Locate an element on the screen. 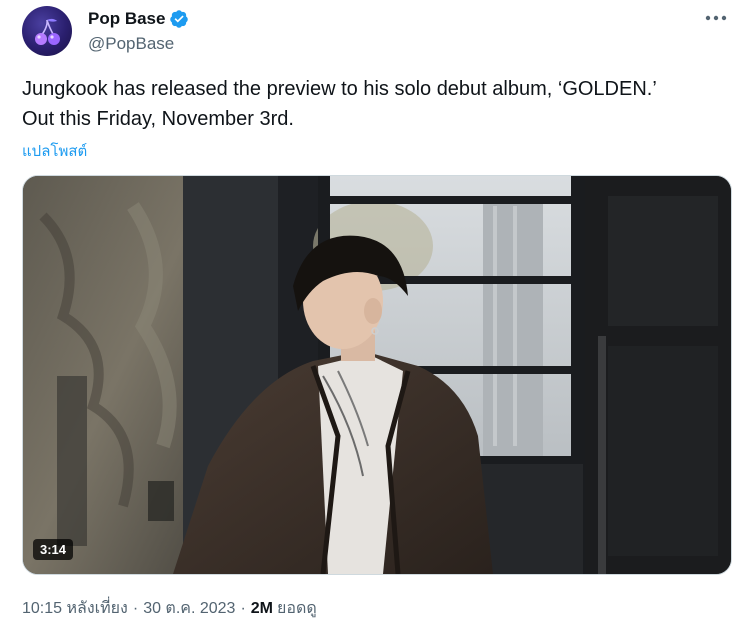  views-count: 2M is located at coordinates (262, 609).